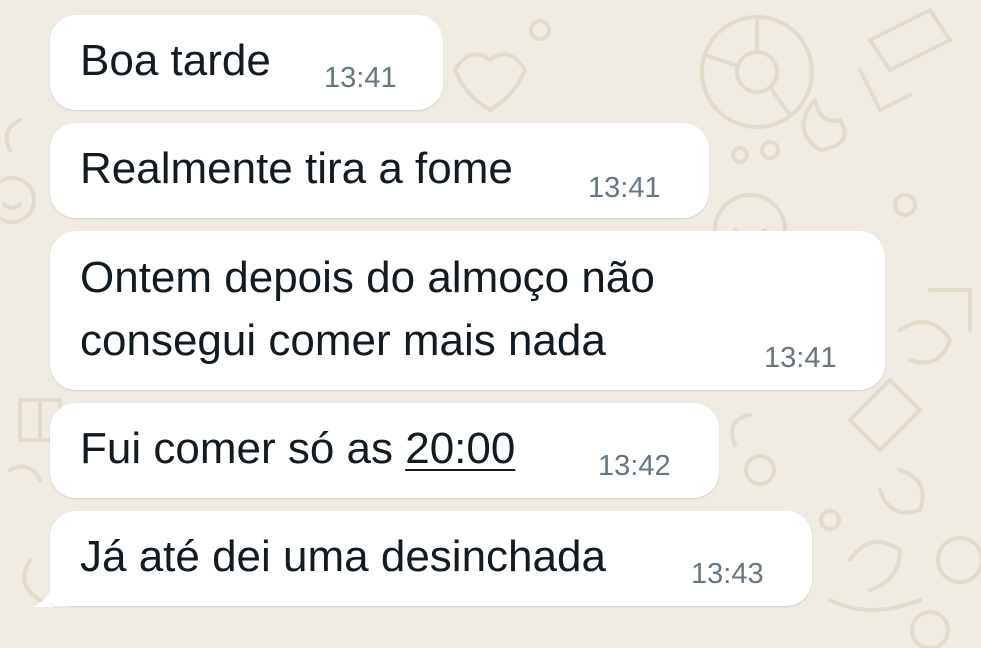 Image resolution: width=981 pixels, height=648 pixels. I want to click on message-timestamp: 13:43, so click(727, 574).